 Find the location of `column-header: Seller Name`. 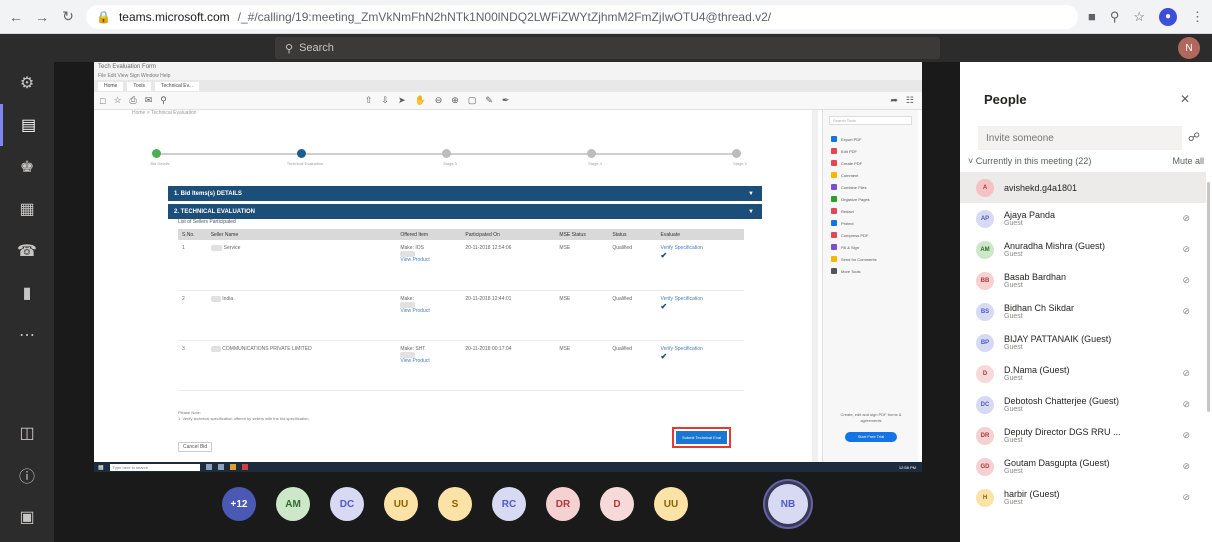

column-header: Seller Name is located at coordinates (301, 234).